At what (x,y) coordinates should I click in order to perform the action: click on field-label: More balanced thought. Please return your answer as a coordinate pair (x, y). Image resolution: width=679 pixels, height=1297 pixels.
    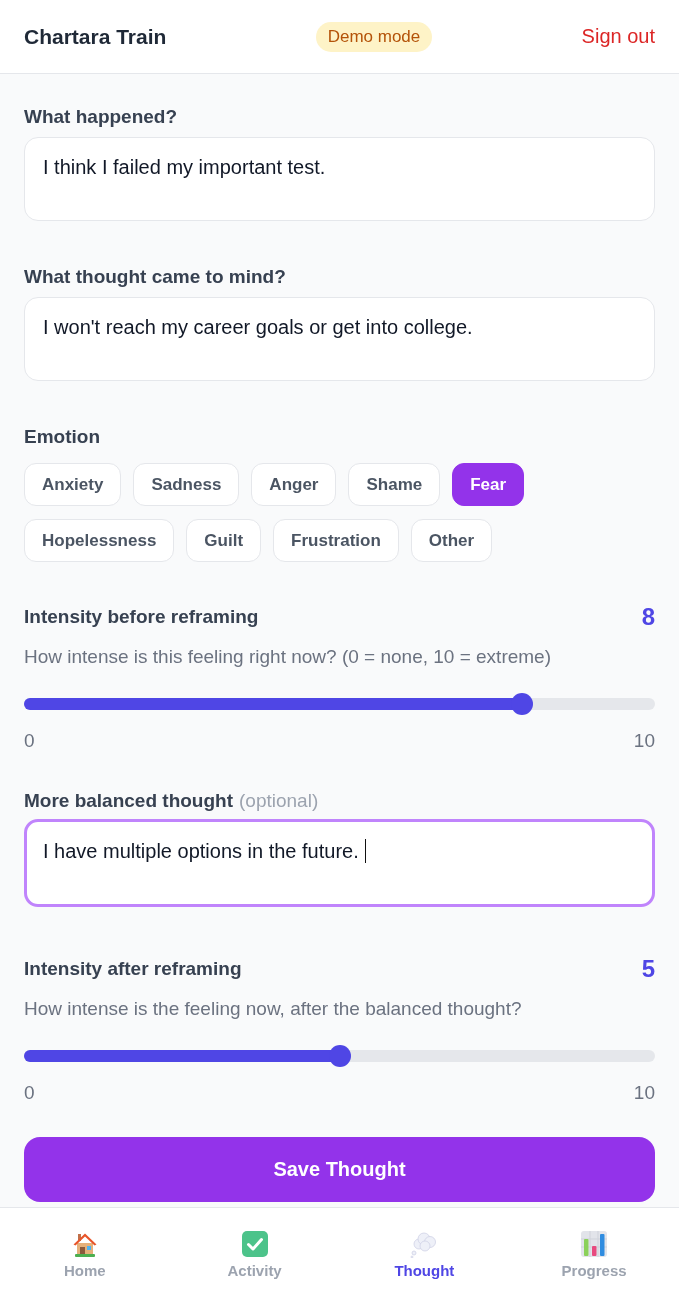
    Looking at the image, I should click on (128, 801).